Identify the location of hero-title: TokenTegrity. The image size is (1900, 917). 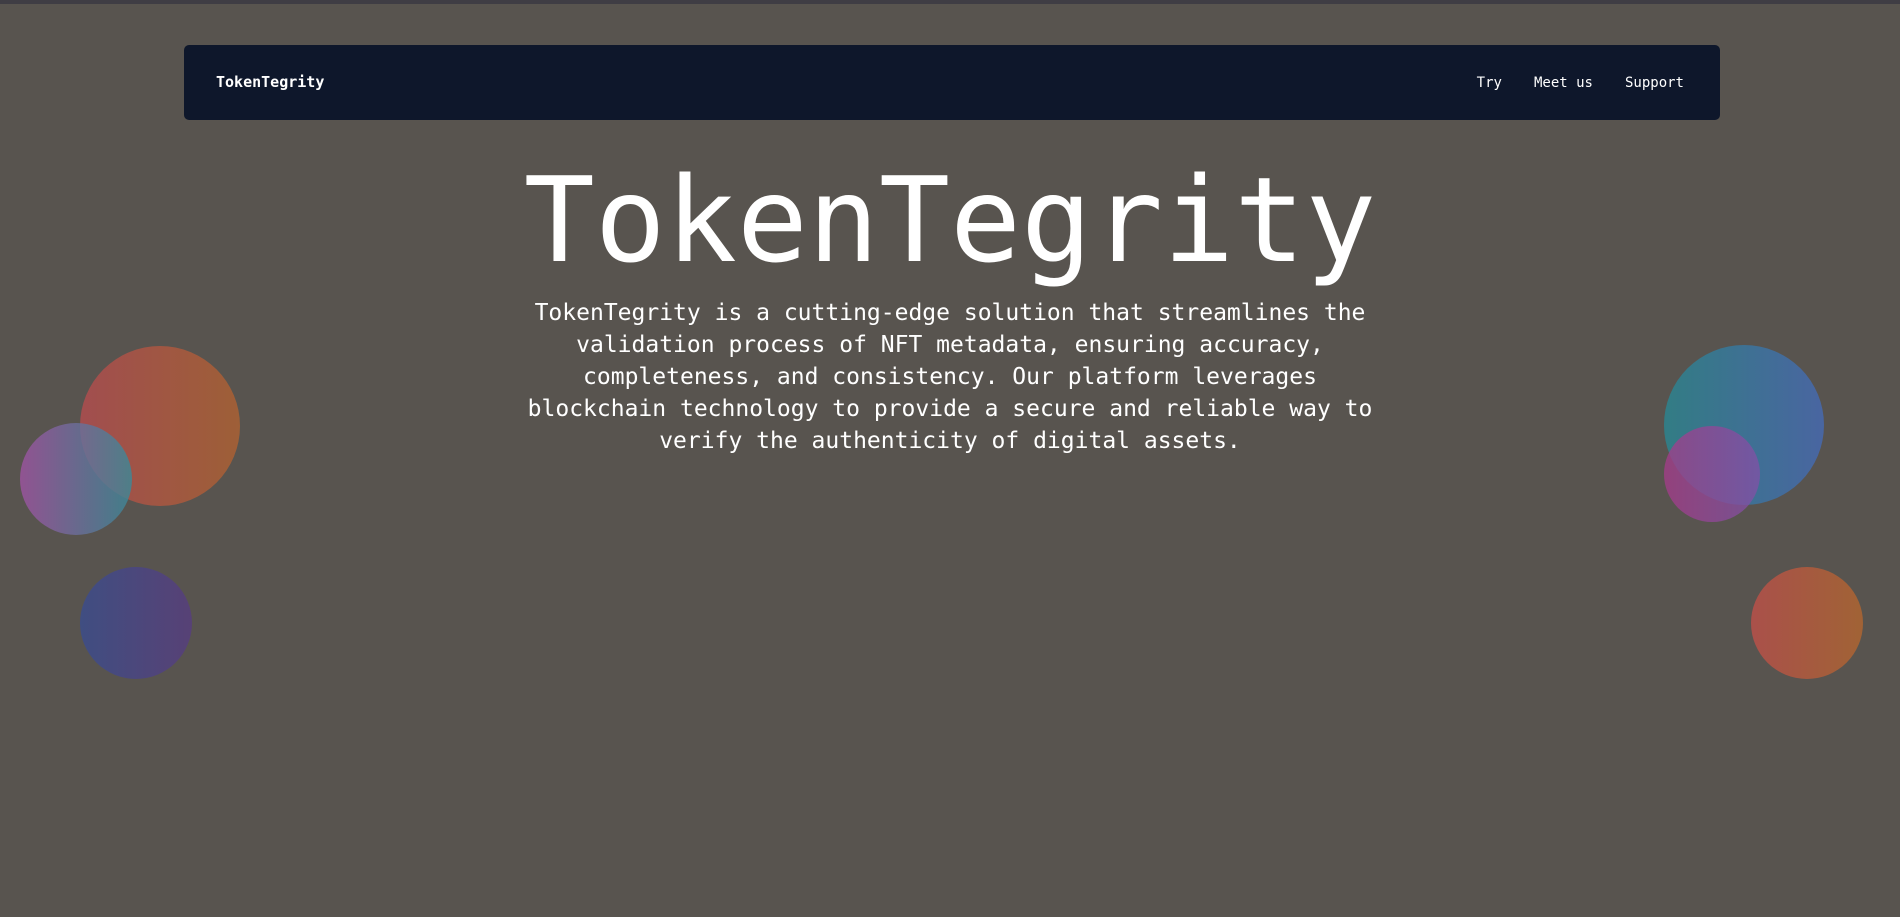
(950, 220).